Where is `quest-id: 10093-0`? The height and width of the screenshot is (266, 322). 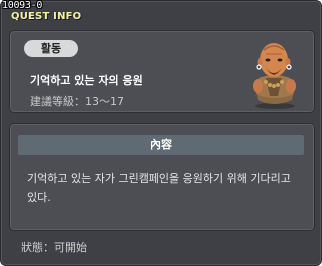 quest-id: 10093-0 is located at coordinates (22, 5).